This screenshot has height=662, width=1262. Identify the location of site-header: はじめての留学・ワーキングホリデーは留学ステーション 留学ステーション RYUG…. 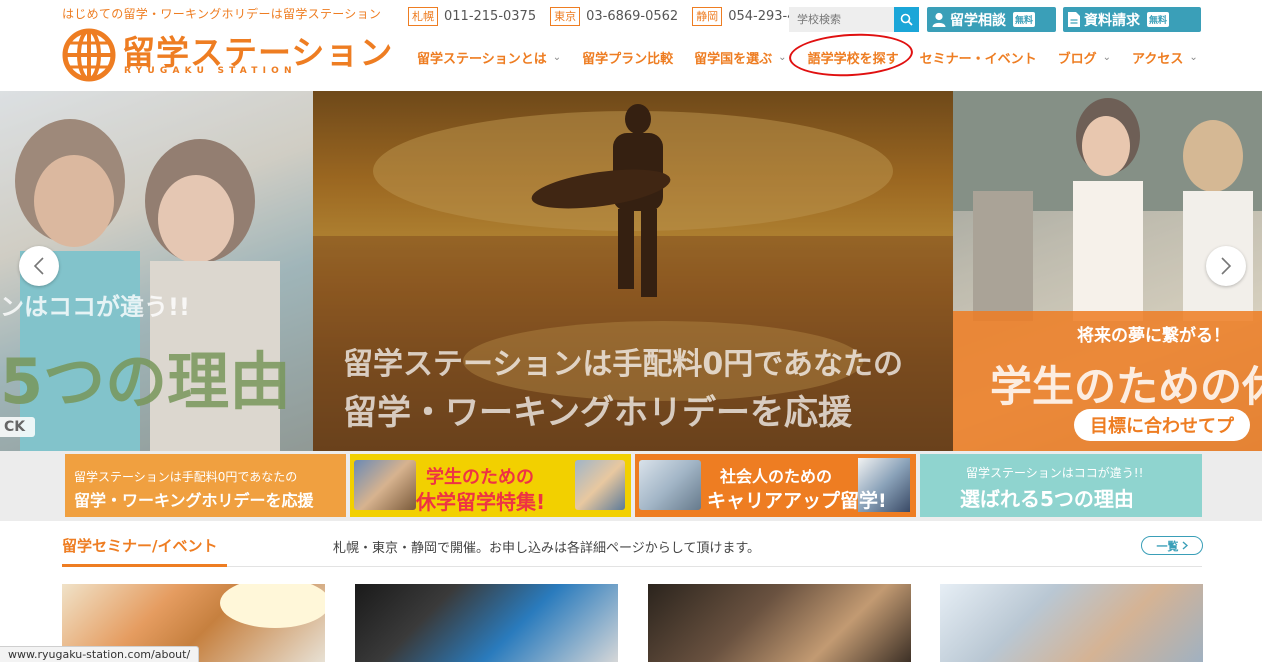
(631, 45).